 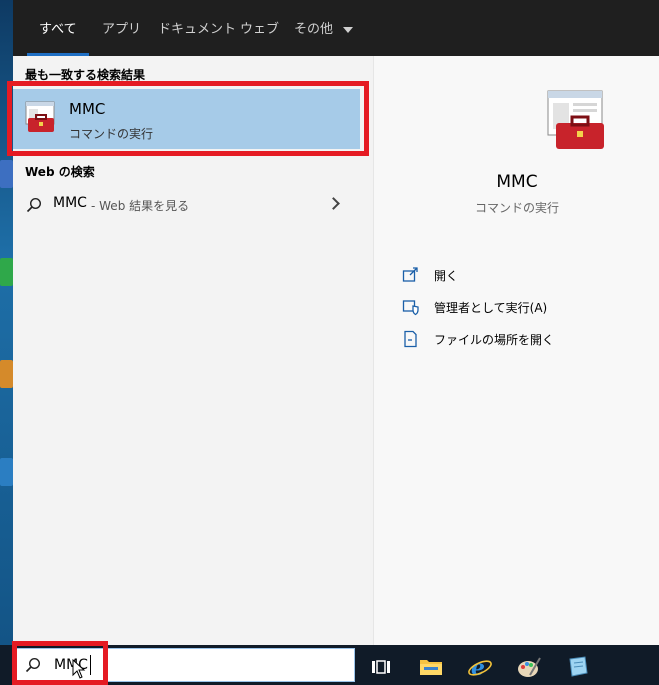 I want to click on run-as-admin-label: 管理者として実行(A), so click(x=491, y=308).